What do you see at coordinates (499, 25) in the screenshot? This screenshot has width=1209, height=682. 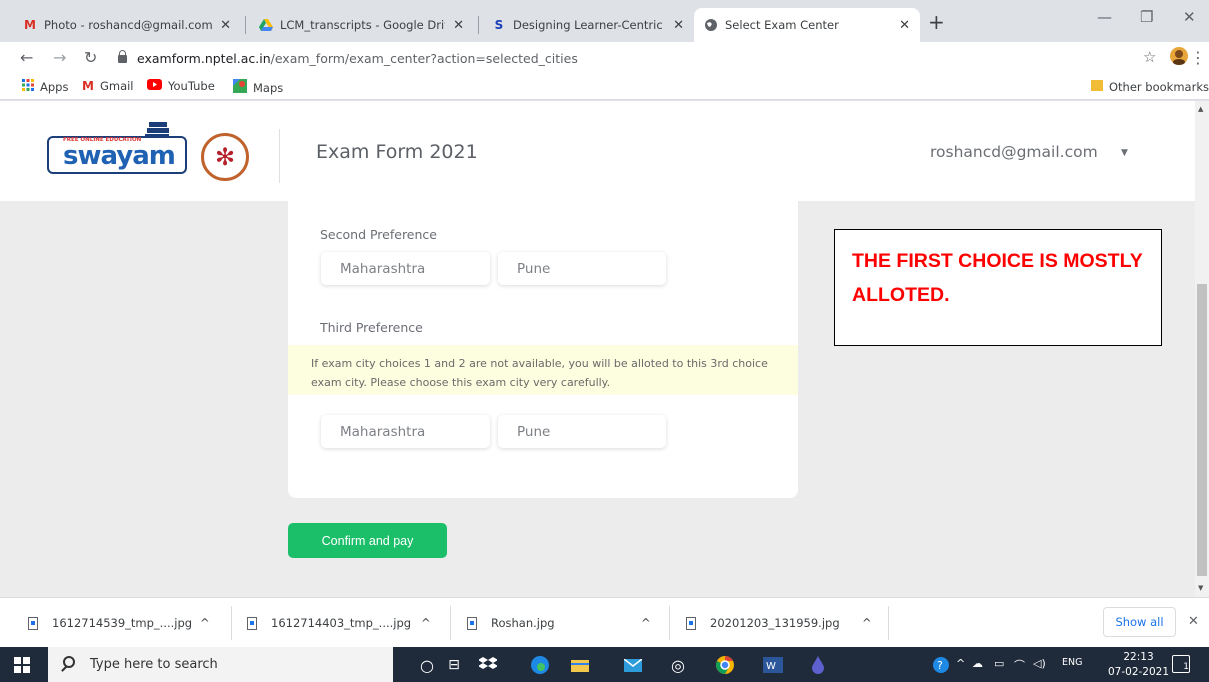 I see `s-logo-icon: S` at bounding box center [499, 25].